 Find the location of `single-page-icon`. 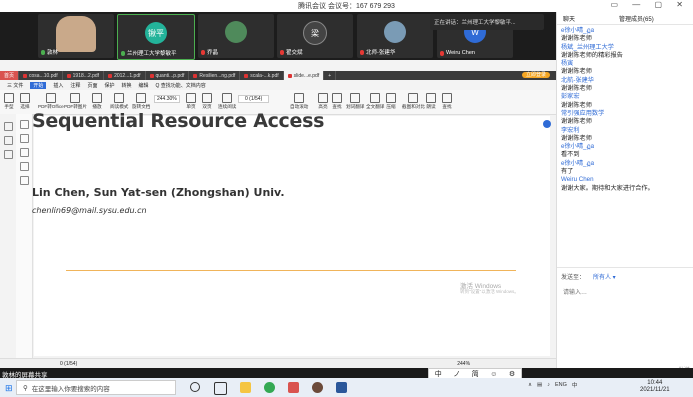

single-page-icon is located at coordinates (191, 98).